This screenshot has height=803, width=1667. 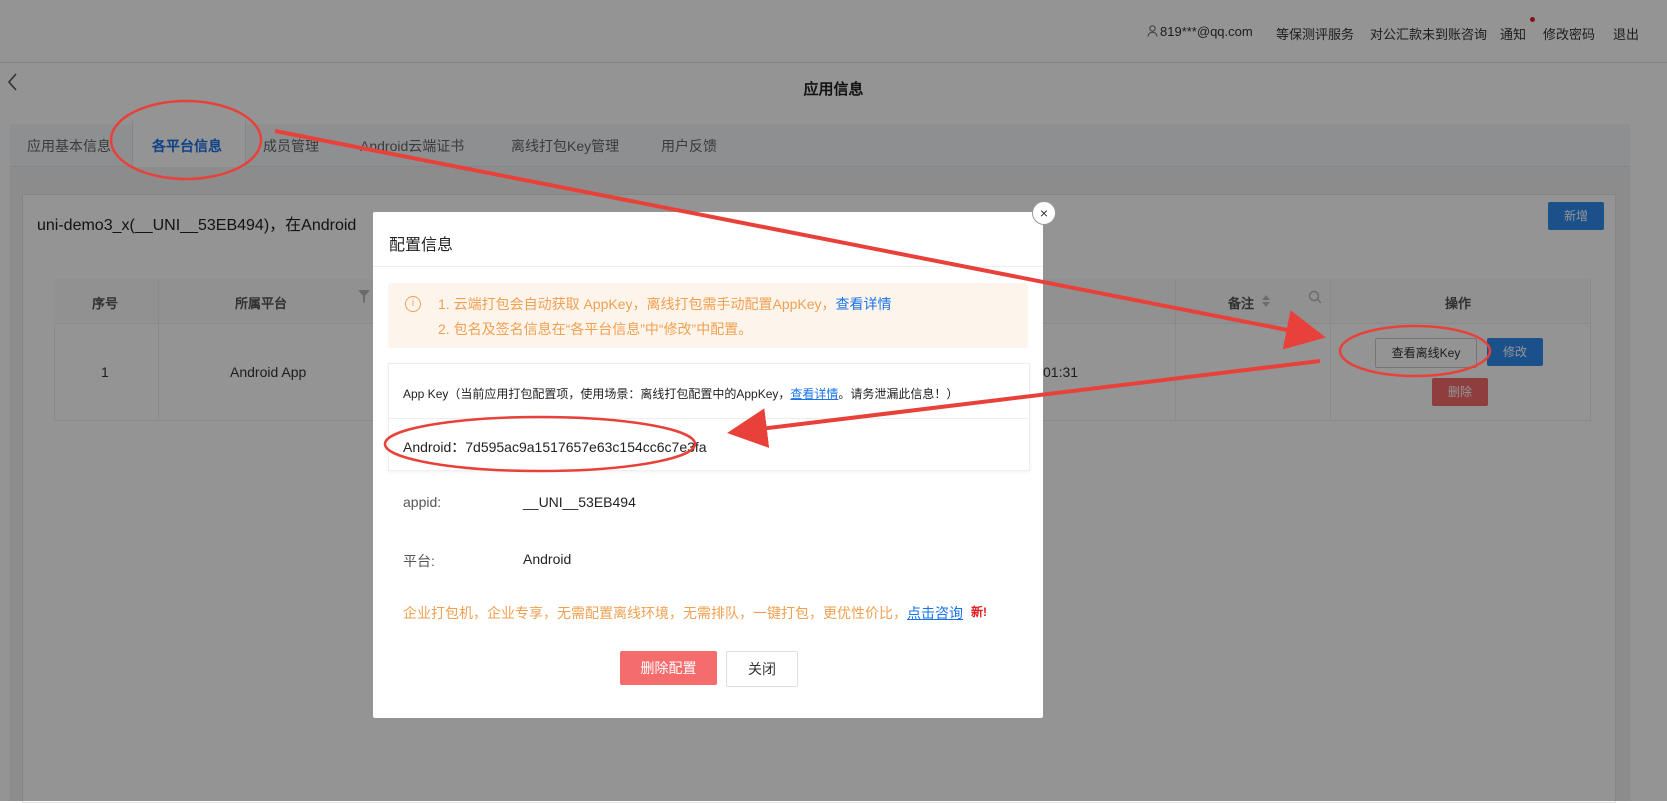 I want to click on modal-divider, so click(x=708, y=266).